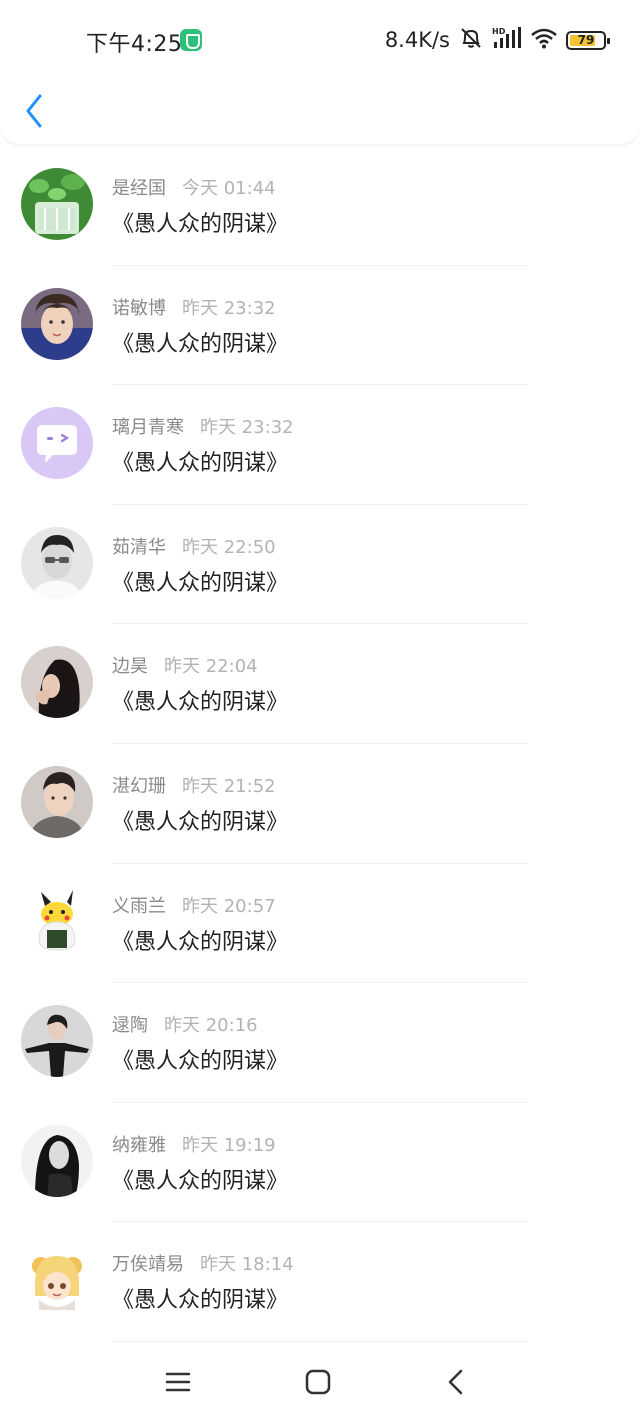 The height and width of the screenshot is (1423, 640). I want to click on home-square-icon, so click(318, 1382).